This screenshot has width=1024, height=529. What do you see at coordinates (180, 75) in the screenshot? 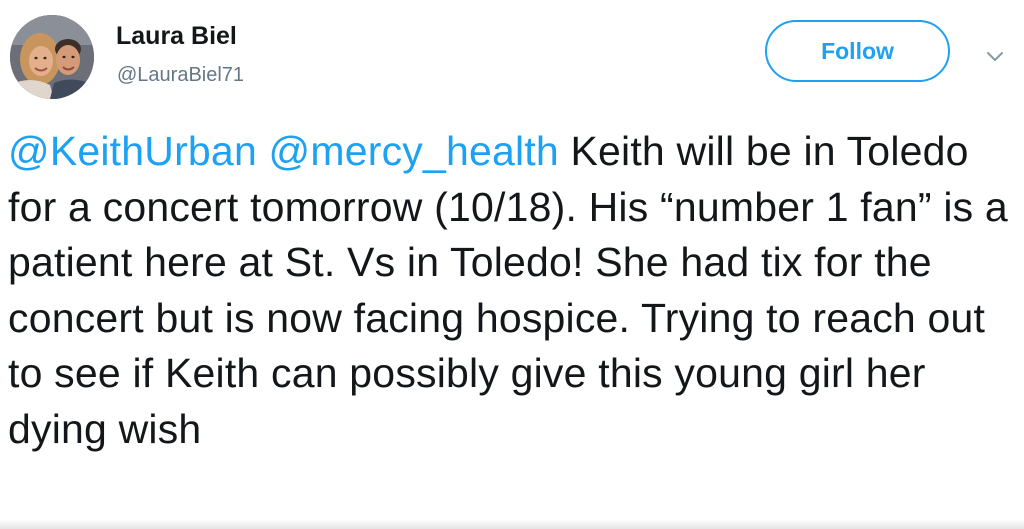
I see `author-handle: @LauraBiel71` at bounding box center [180, 75].